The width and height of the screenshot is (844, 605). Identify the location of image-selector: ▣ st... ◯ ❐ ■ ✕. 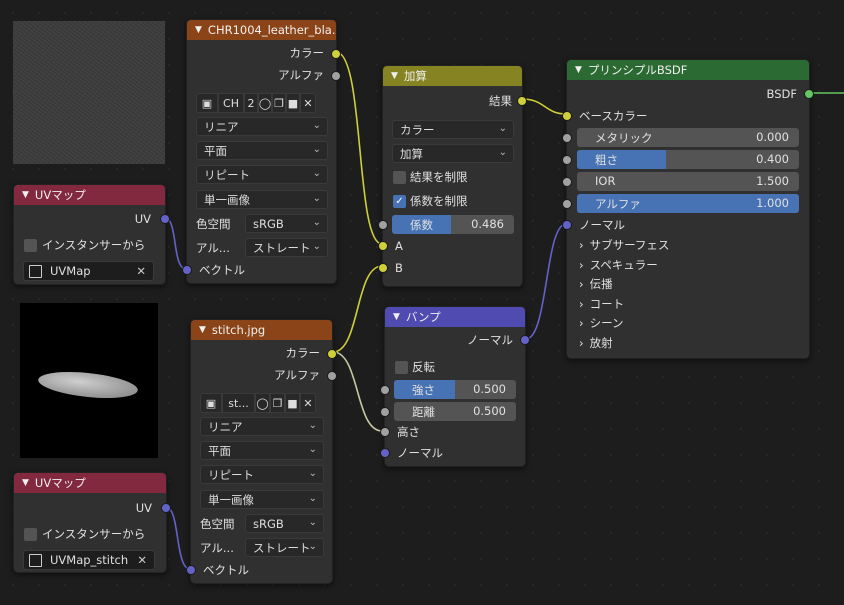
(258, 403).